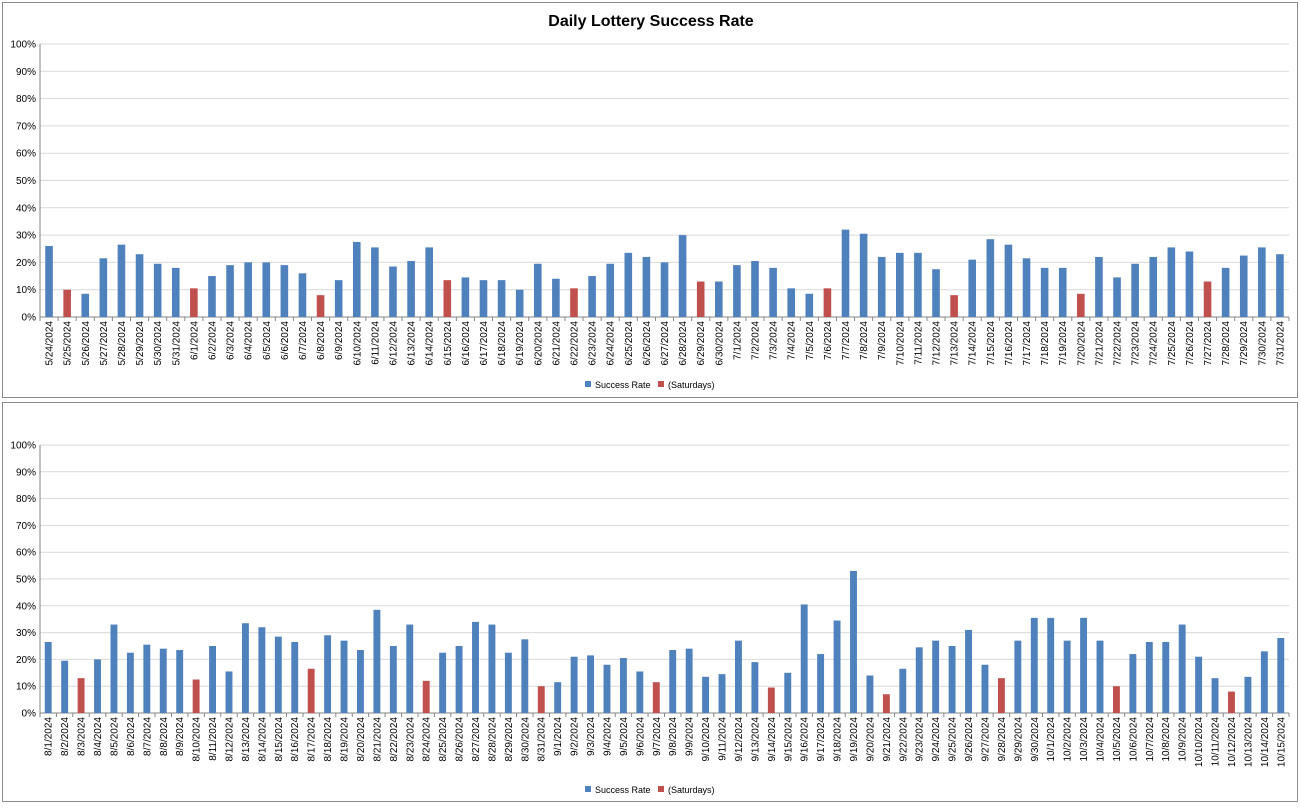  What do you see at coordinates (792, 340) in the screenshot?
I see `x-tick-label: 7/4/2024` at bounding box center [792, 340].